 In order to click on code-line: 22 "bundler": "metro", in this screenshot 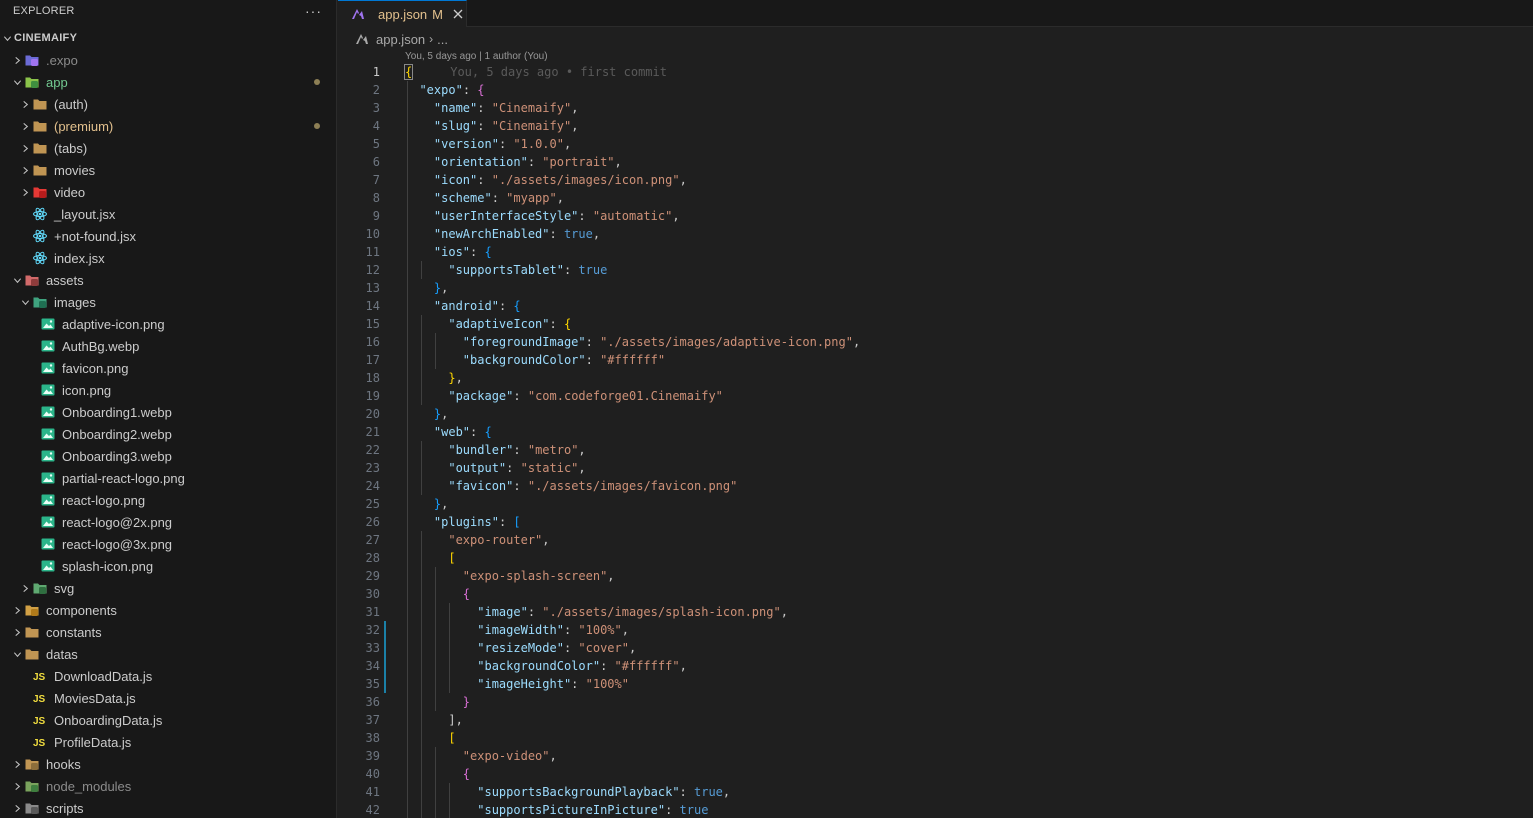, I will do `click(935, 450)`.